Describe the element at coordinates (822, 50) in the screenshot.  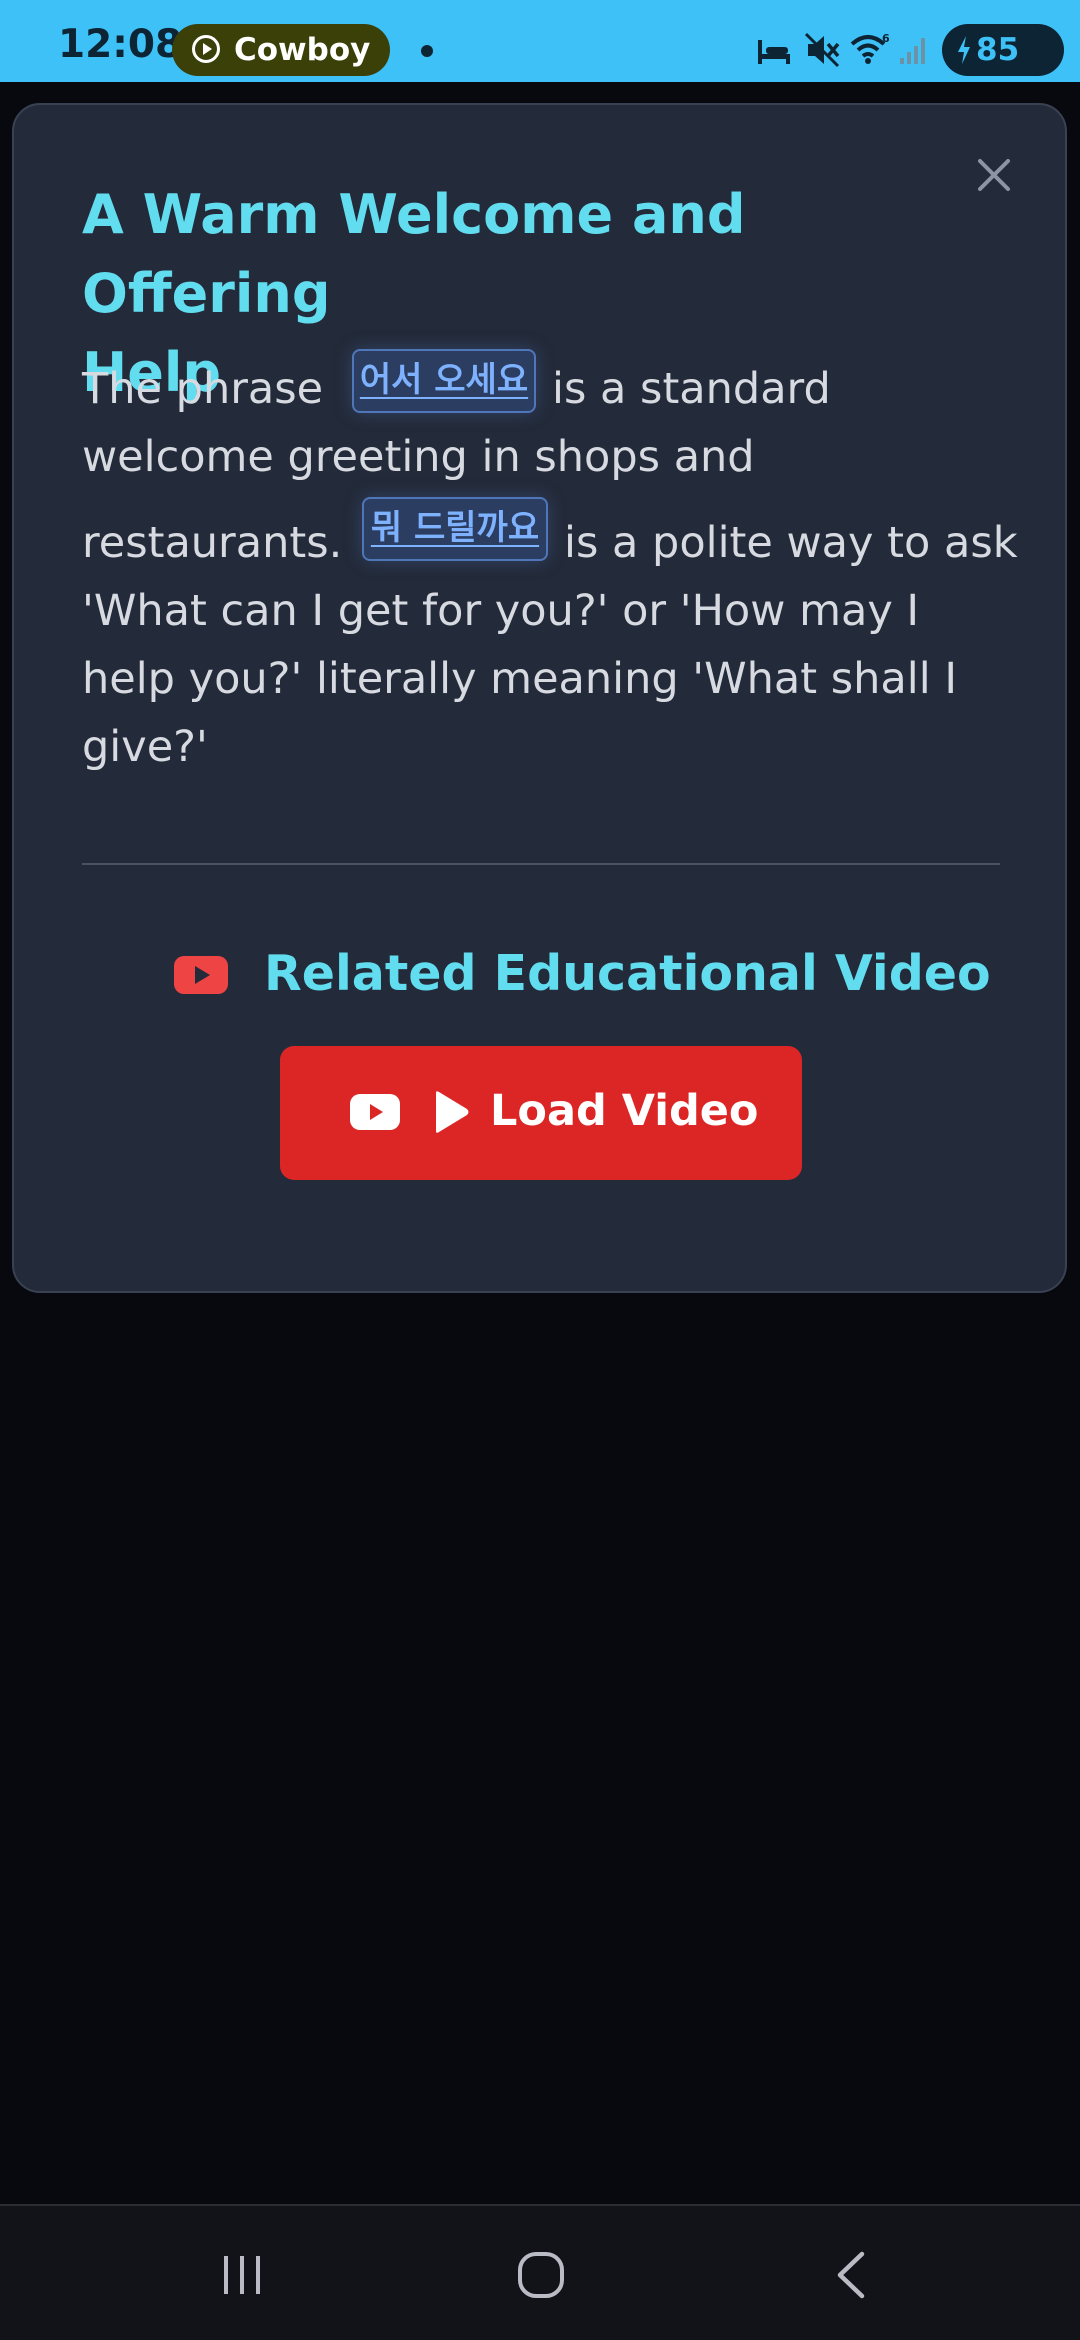
I see `mute-icon` at that location.